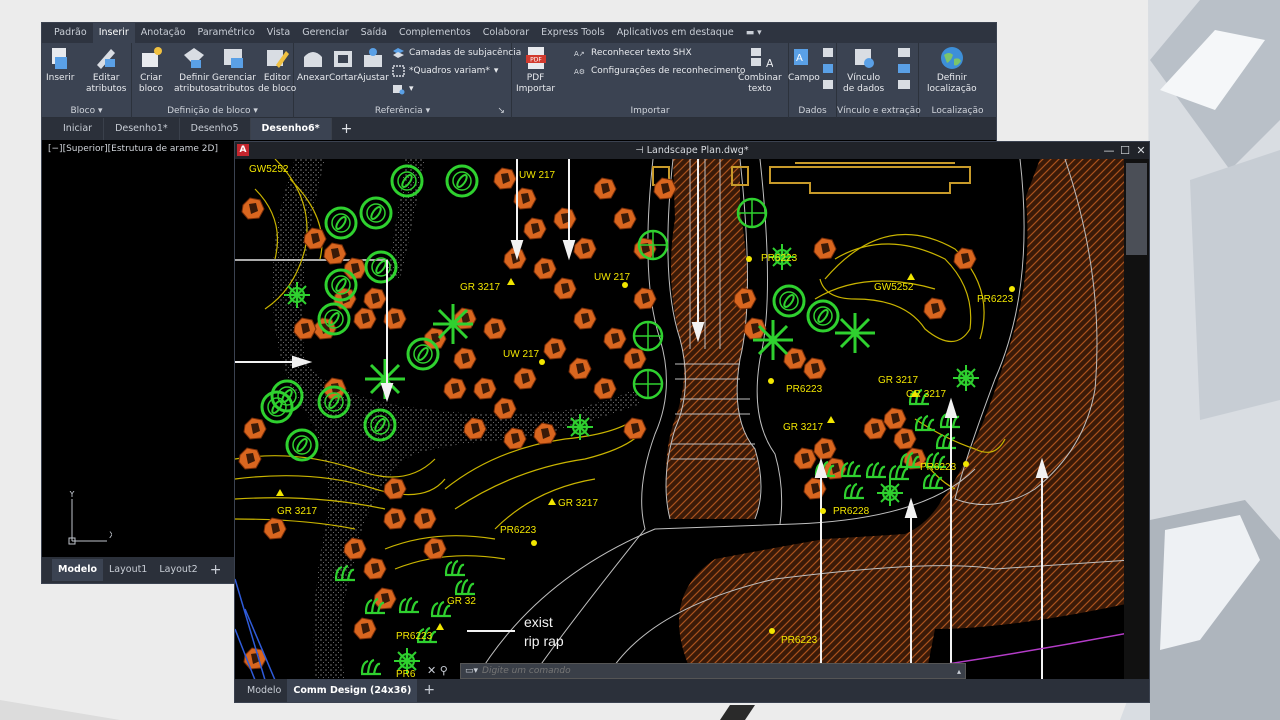 Image resolution: width=1280 pixels, height=720 pixels. What do you see at coordinates (506, 33) in the screenshot?
I see `tab-colaborar: Colaborar` at bounding box center [506, 33].